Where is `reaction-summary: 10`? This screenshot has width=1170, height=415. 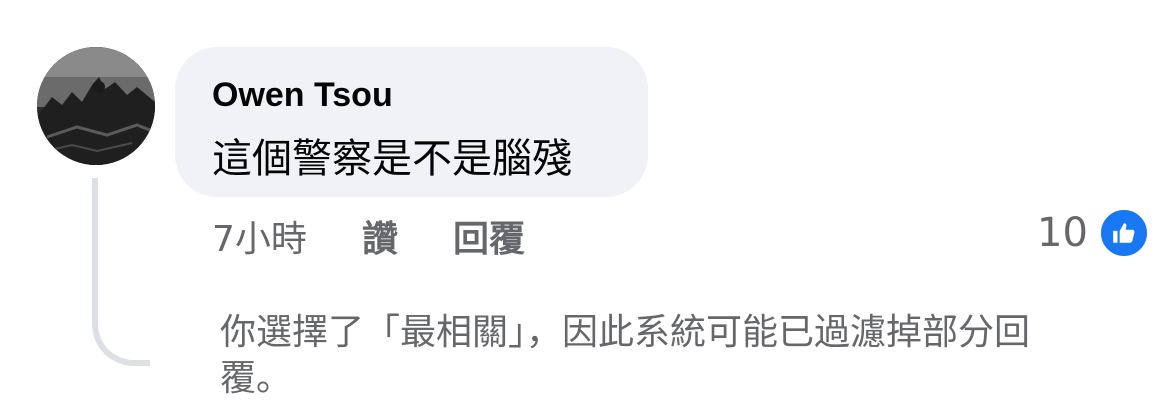
reaction-summary: 10 is located at coordinates (1093, 233).